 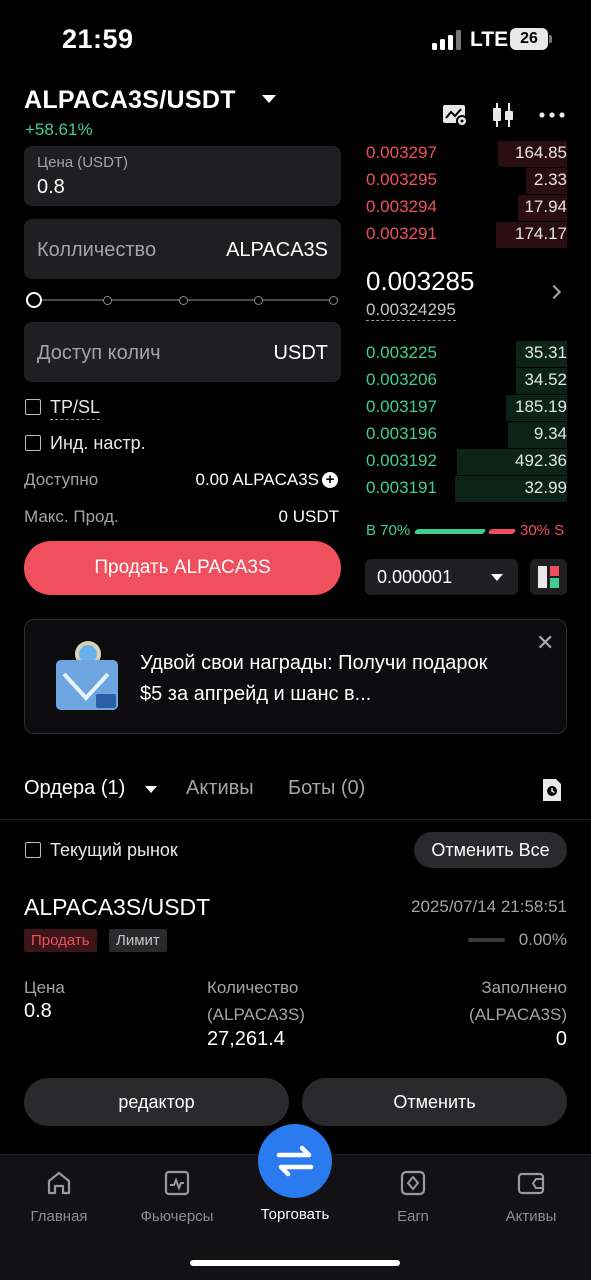 I want to click on tab-orders: Ордера (1), so click(x=74, y=788).